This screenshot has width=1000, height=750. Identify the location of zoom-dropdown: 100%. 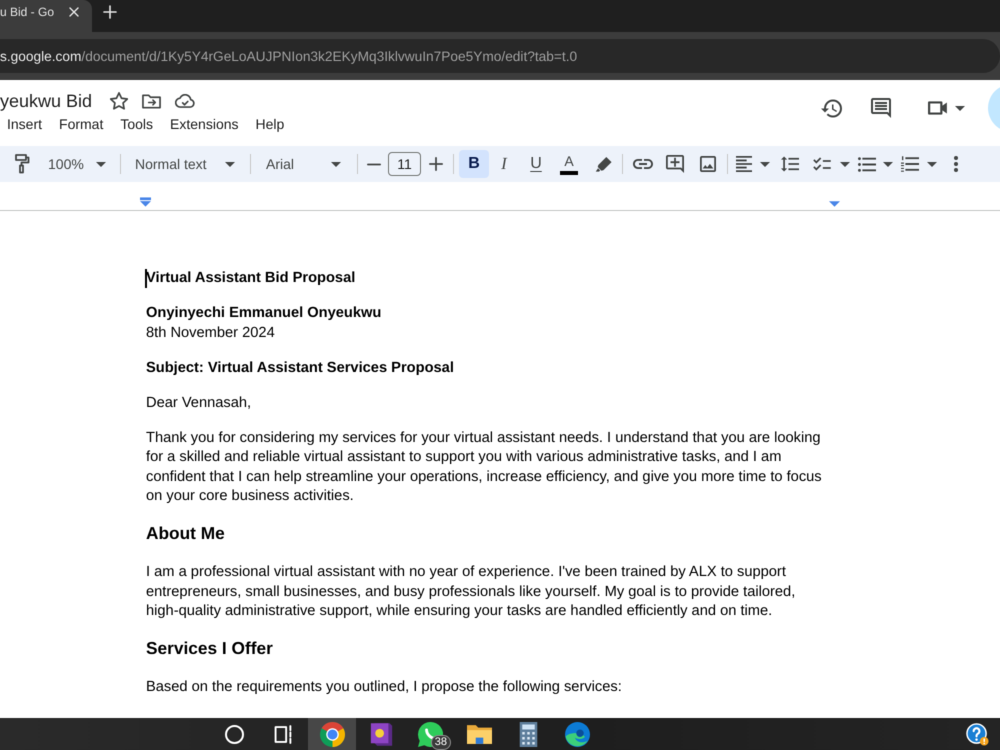
(77, 164).